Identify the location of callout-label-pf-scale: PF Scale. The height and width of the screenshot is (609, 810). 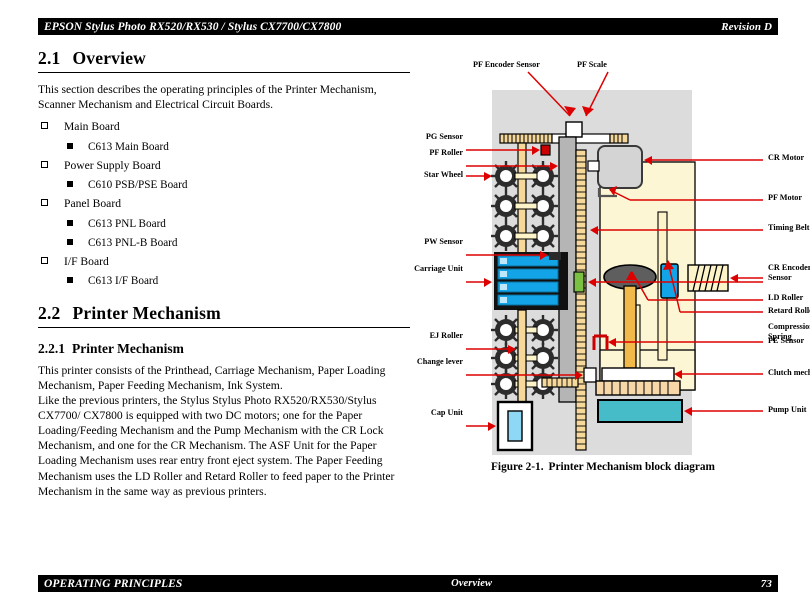
(592, 64).